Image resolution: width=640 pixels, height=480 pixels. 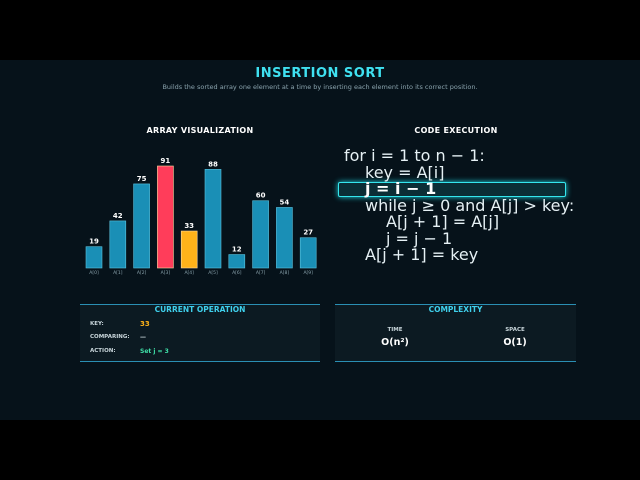 I want to click on bar-index-label: A[1], so click(x=118, y=273).